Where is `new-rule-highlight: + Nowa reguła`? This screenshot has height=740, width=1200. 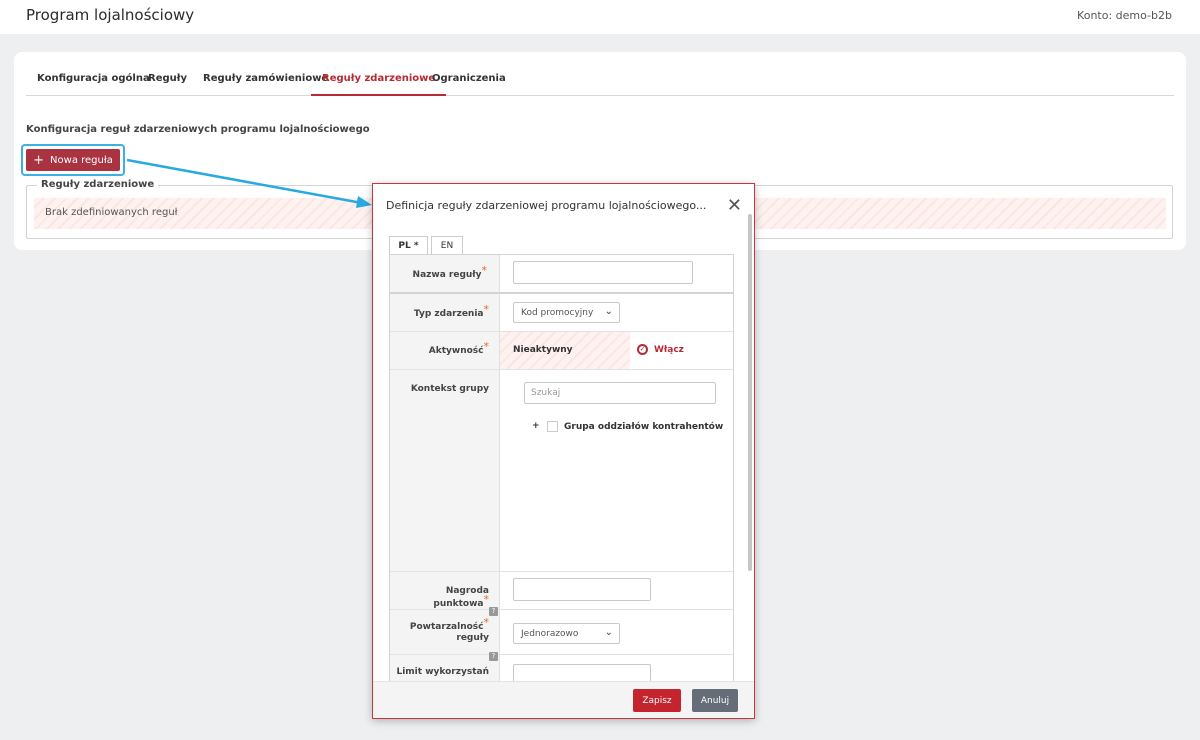
new-rule-highlight: + Nowa reguła is located at coordinates (73, 160).